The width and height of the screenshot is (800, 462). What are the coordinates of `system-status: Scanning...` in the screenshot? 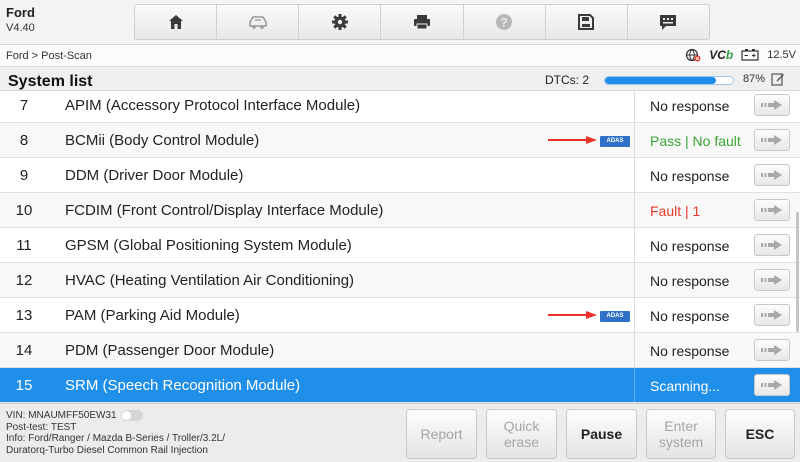 It's located at (690, 385).